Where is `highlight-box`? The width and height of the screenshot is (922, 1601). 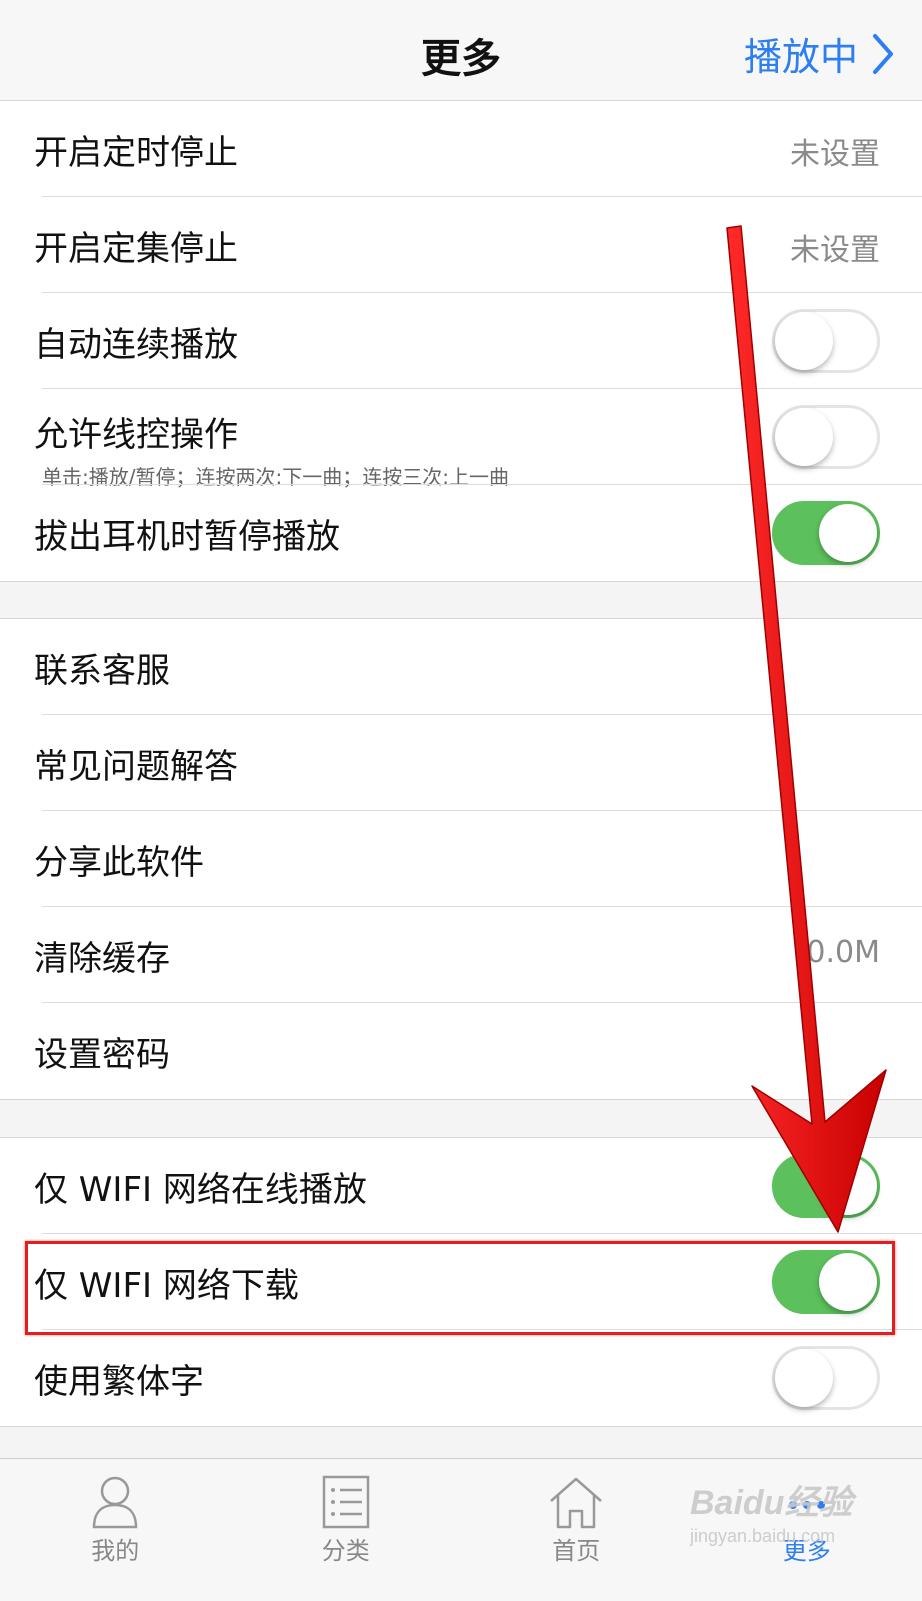
highlight-box is located at coordinates (460, 1288).